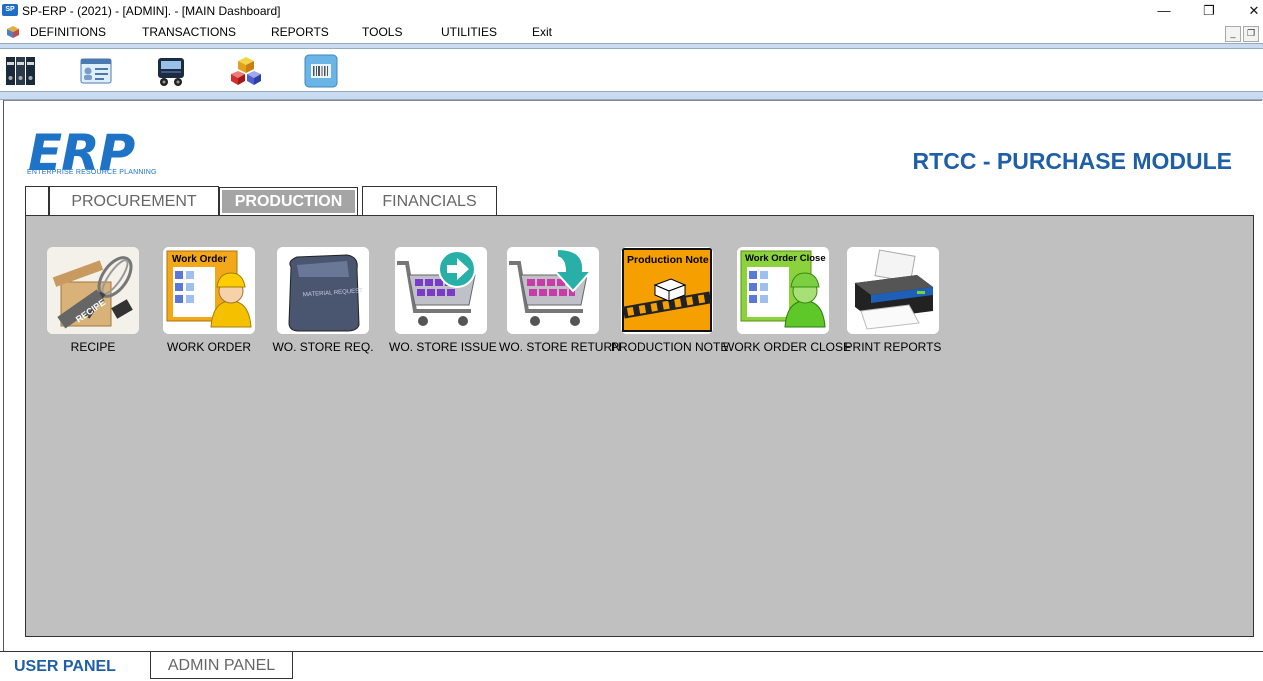 The width and height of the screenshot is (1263, 681). What do you see at coordinates (13, 32) in the screenshot?
I see `cube-icon` at bounding box center [13, 32].